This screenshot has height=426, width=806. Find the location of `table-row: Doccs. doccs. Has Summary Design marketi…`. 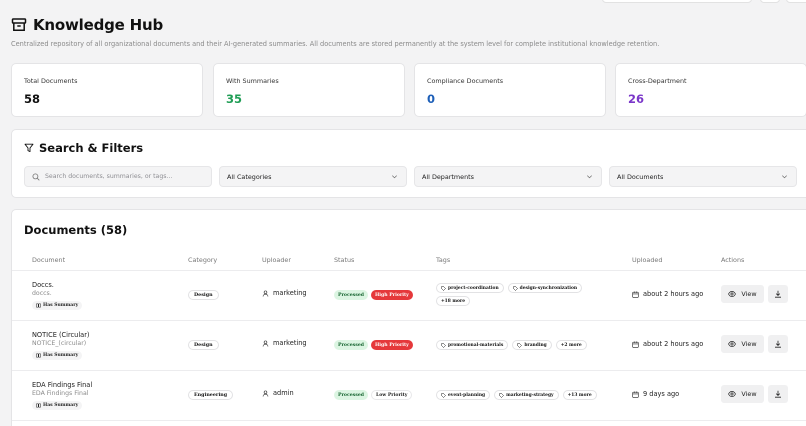

table-row: Doccs. doccs. Has Summary Design marketi… is located at coordinates (409, 296).